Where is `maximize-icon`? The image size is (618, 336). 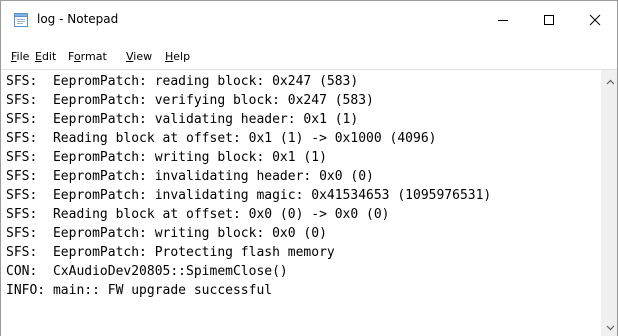 maximize-icon is located at coordinates (549, 20).